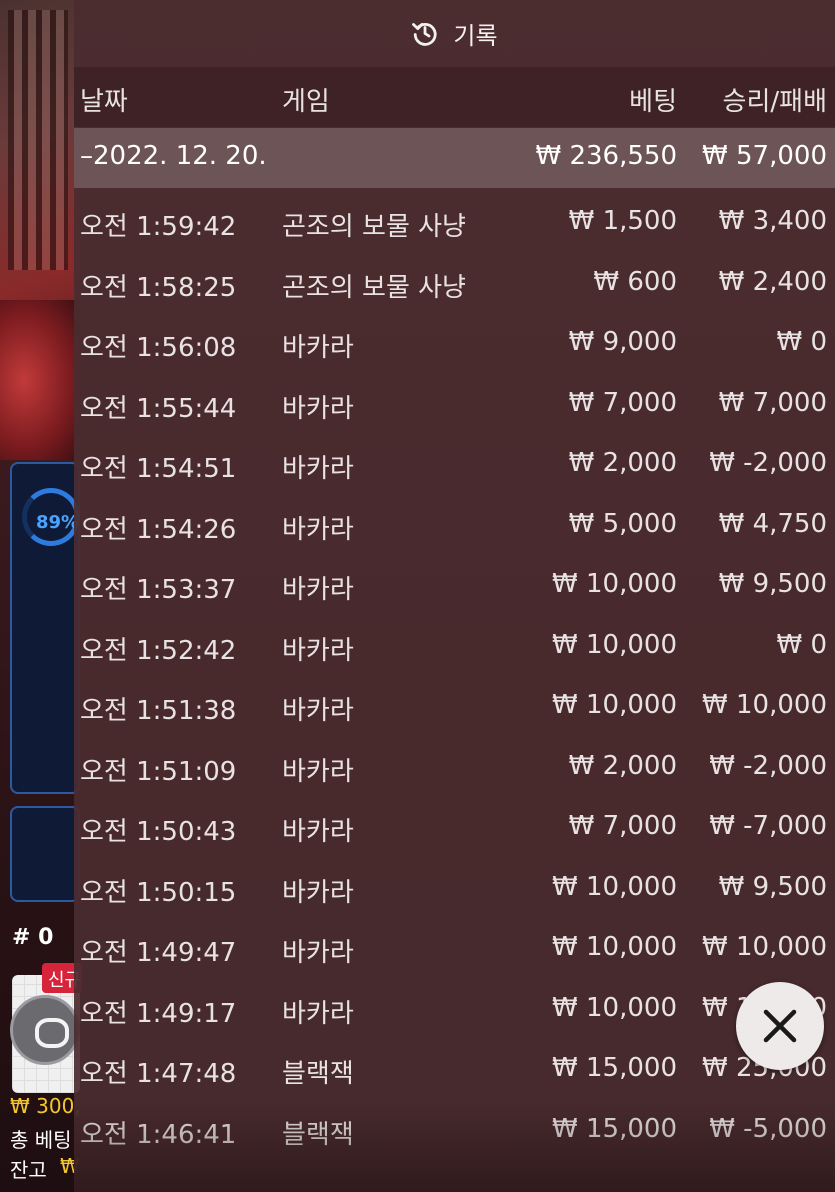  I want to click on row-time: 오전 1:50:43, so click(158, 832).